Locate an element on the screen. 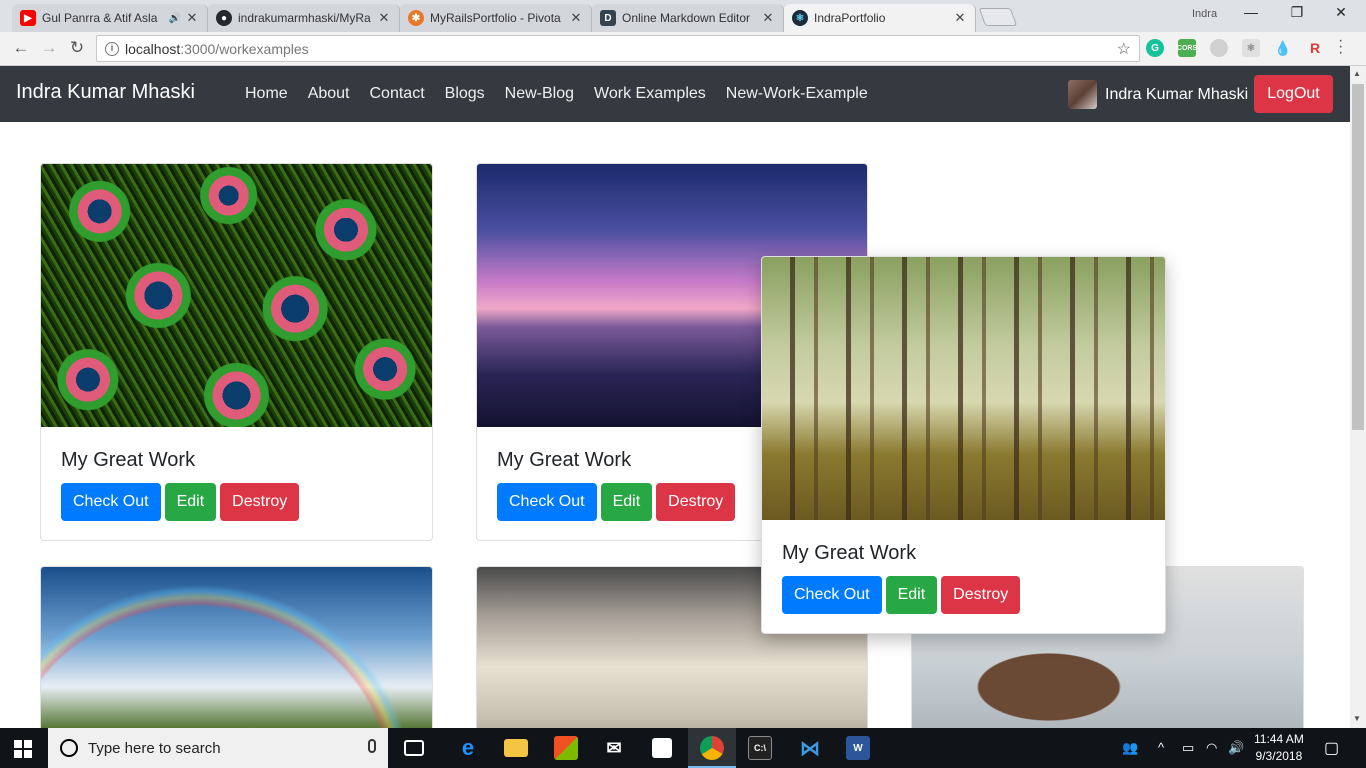  nav-link-home: Home is located at coordinates (266, 94).